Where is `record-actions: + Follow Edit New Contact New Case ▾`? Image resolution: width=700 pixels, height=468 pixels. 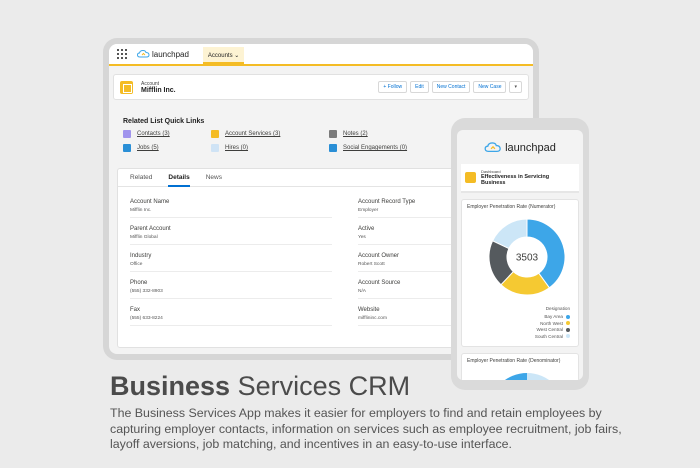 record-actions: + Follow Edit New Contact New Case ▾ is located at coordinates (450, 87).